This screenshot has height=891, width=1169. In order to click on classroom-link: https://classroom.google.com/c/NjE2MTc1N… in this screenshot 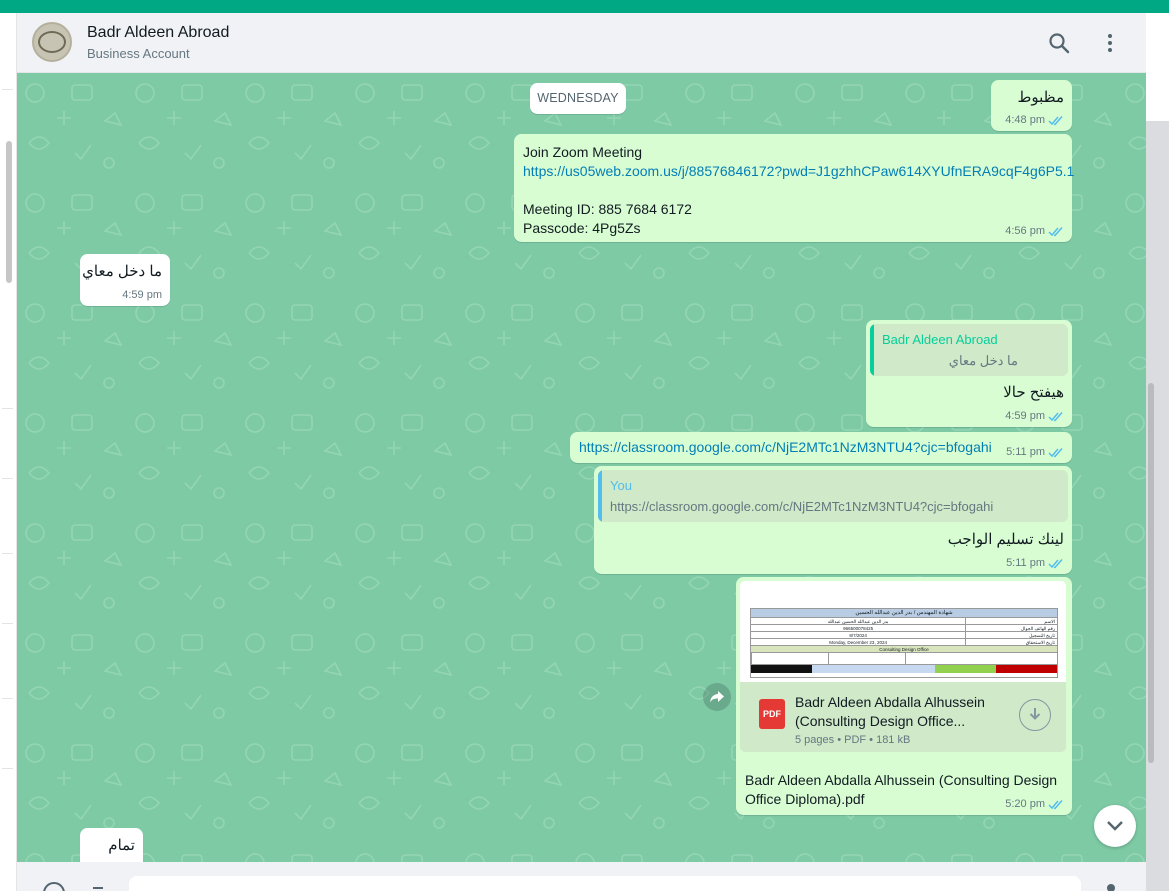, I will do `click(785, 447)`.